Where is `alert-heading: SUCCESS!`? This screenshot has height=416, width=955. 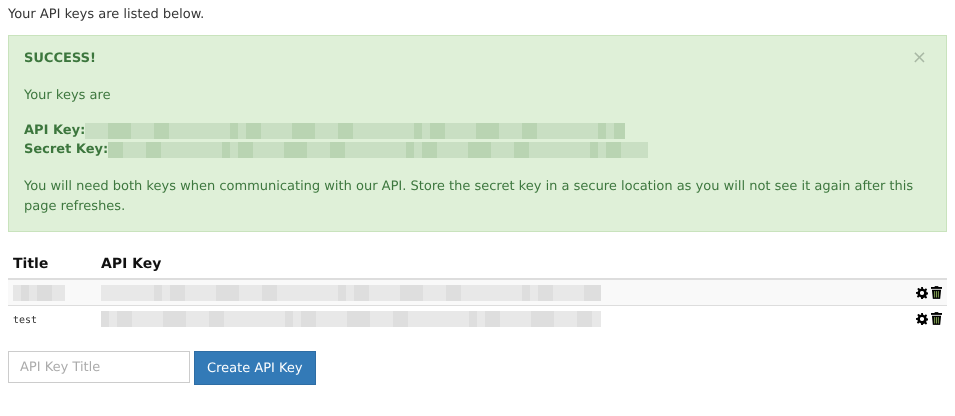 alert-heading: SUCCESS! is located at coordinates (60, 58).